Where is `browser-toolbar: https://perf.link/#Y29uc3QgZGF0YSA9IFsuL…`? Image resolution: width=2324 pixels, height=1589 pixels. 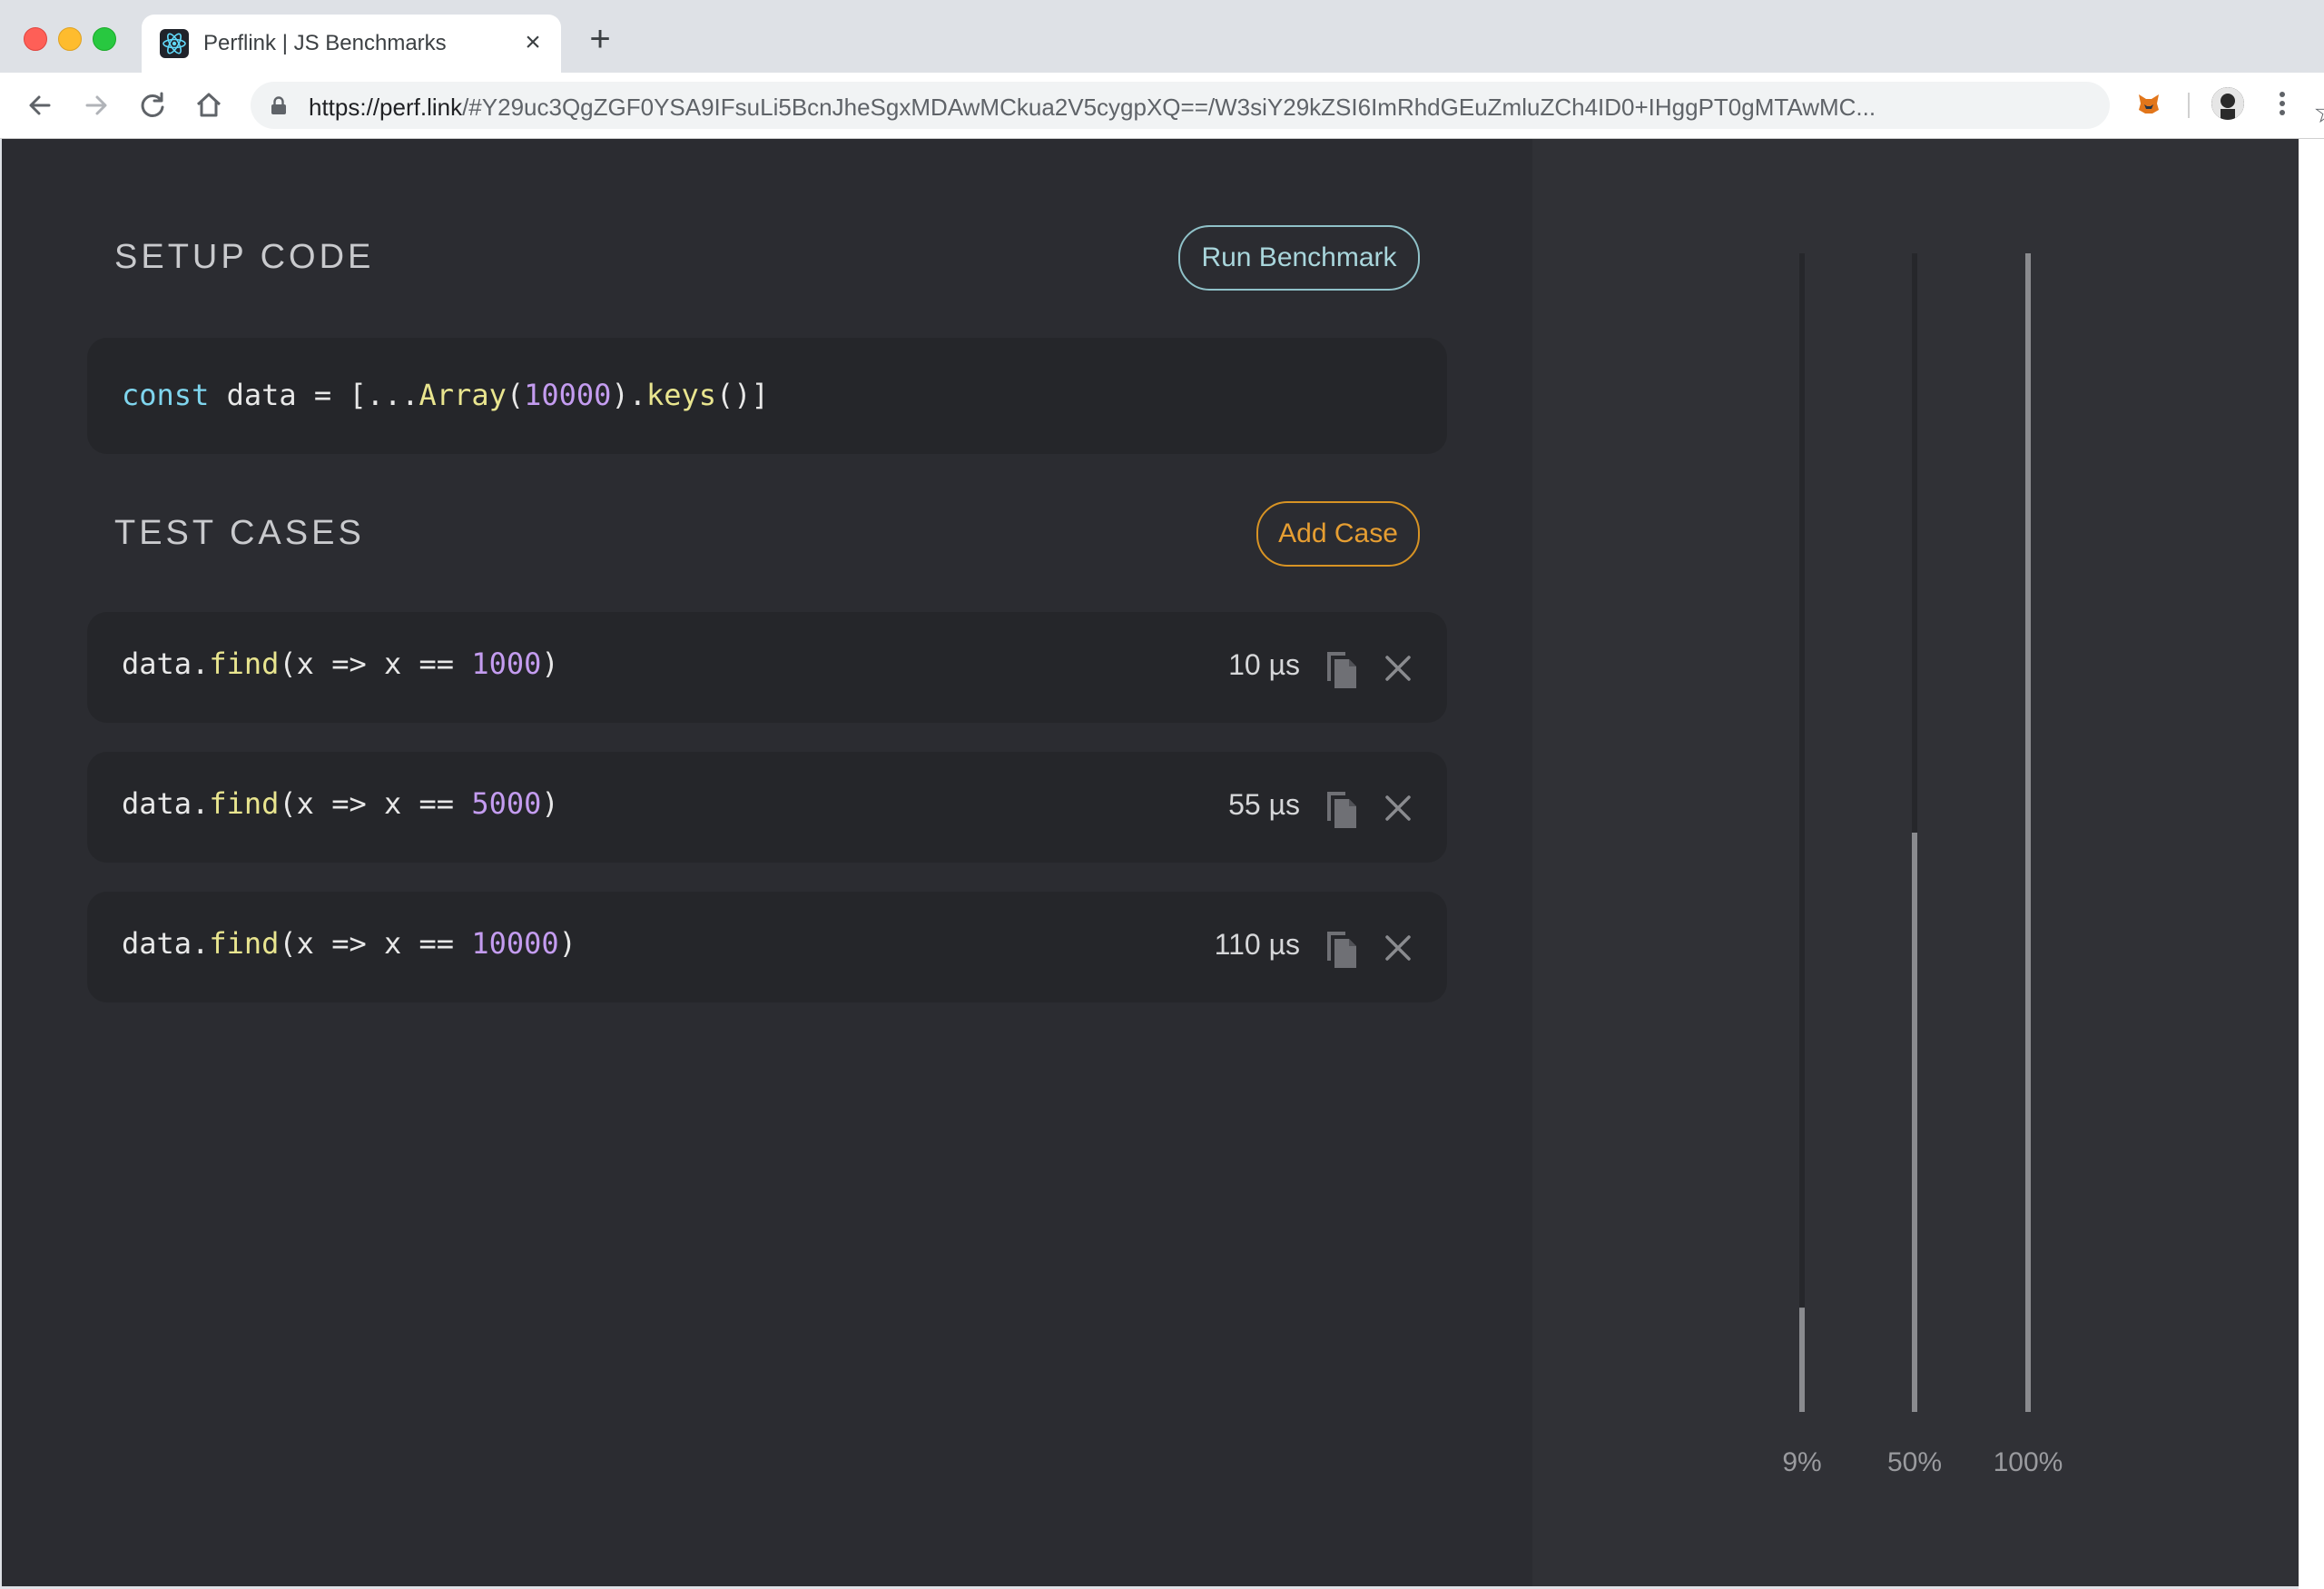
browser-toolbar: https://perf.link/#Y29uc3QgZGF0YSA9IFsuL… is located at coordinates (1162, 106).